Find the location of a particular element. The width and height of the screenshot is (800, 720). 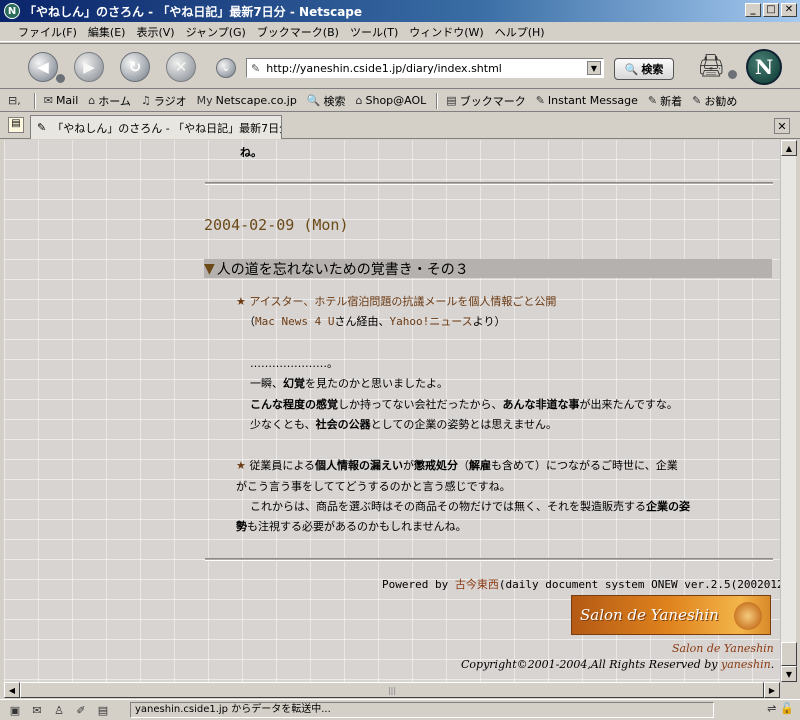

entry-heading: ▼ 人の道を忘れないための覚書き・その３ is located at coordinates (488, 268).